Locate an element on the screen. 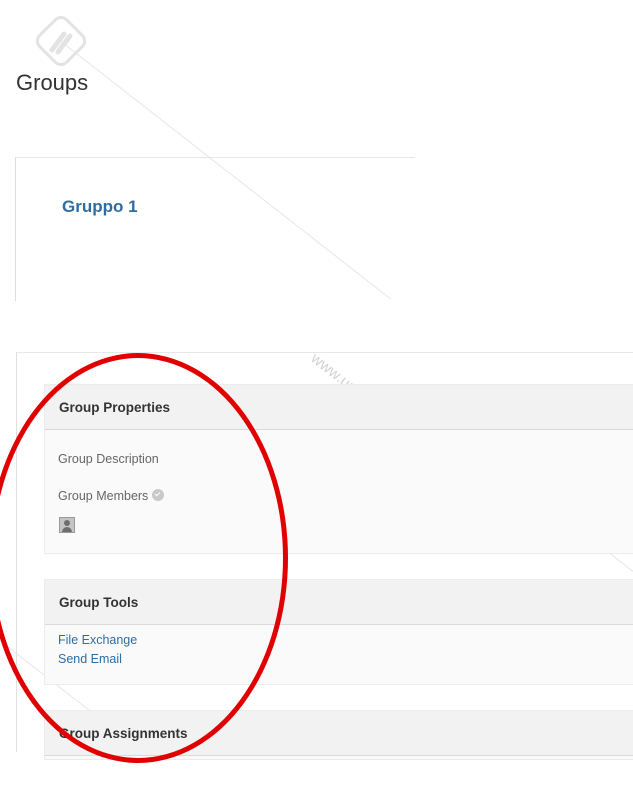  page-title: Groups is located at coordinates (52, 82).